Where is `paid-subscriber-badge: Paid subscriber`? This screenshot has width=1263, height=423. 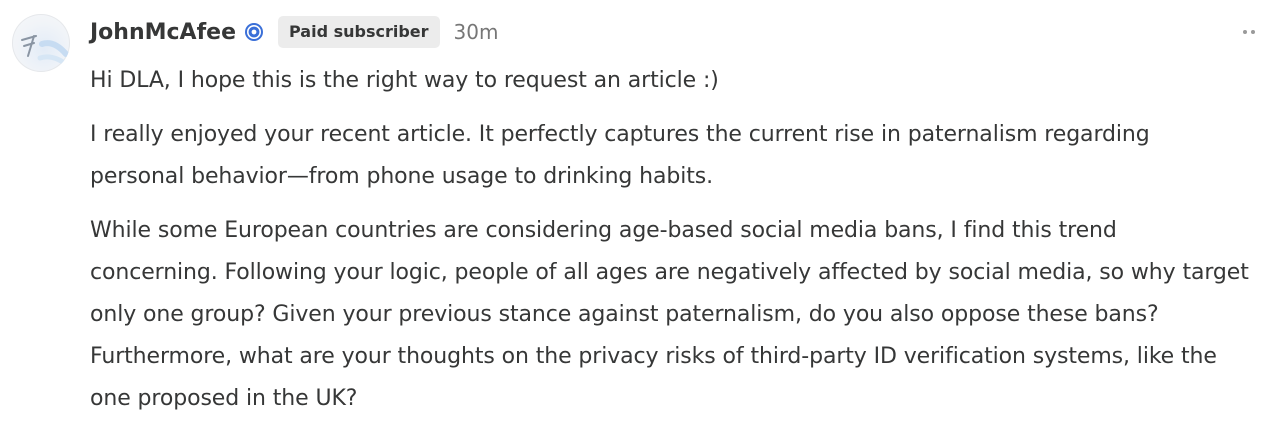 paid-subscriber-badge: Paid subscriber is located at coordinates (359, 32).